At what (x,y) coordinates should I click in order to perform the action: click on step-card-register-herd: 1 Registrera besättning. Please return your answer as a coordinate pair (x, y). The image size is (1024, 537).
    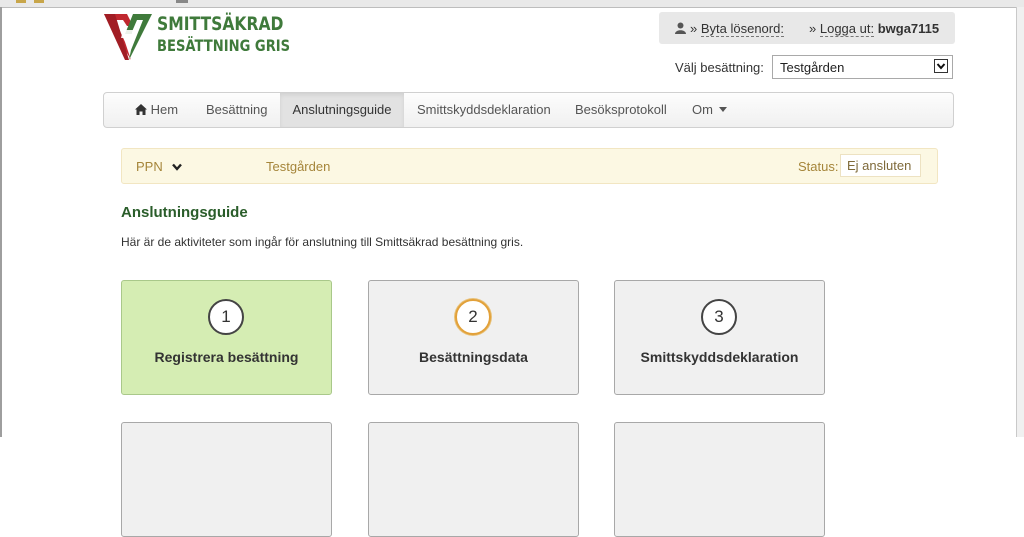
    Looking at the image, I should click on (226, 337).